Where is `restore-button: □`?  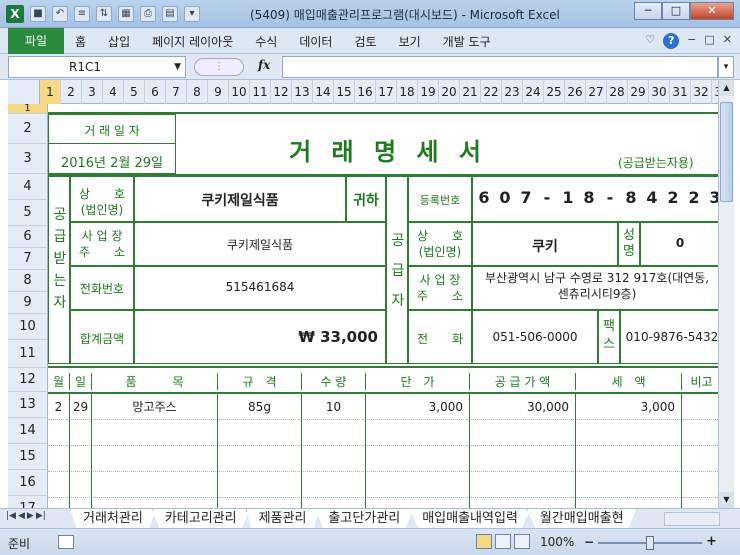 restore-button: □ is located at coordinates (676, 11).